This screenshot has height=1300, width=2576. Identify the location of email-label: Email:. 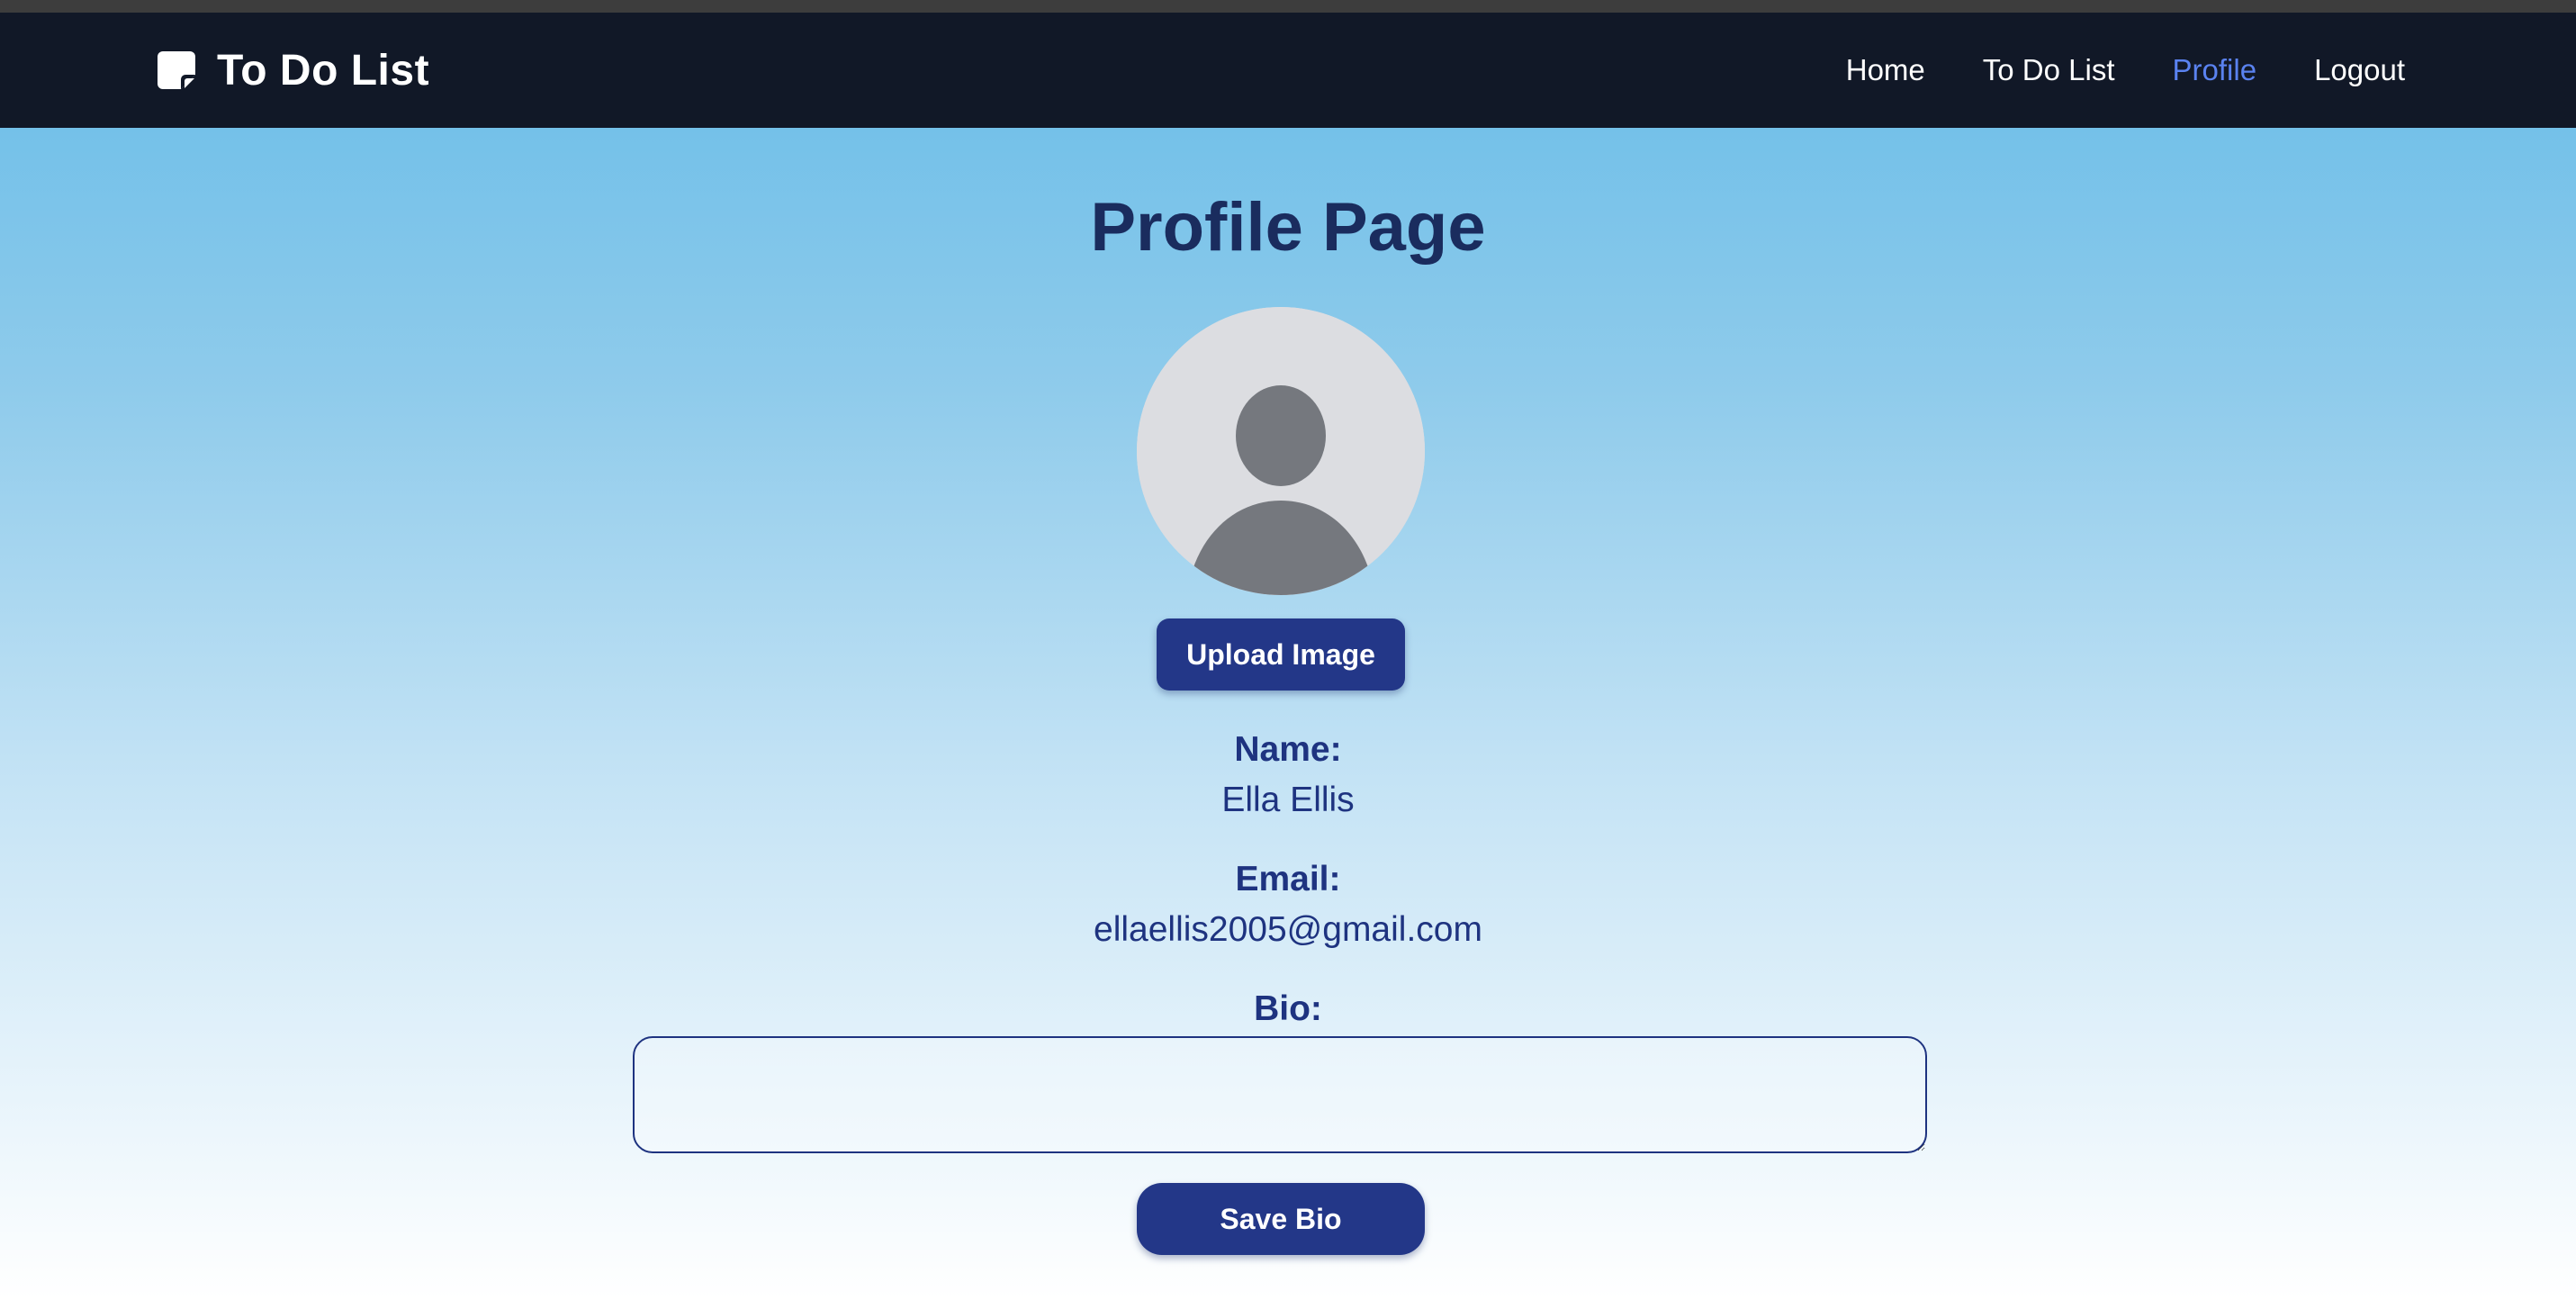
(1288, 879).